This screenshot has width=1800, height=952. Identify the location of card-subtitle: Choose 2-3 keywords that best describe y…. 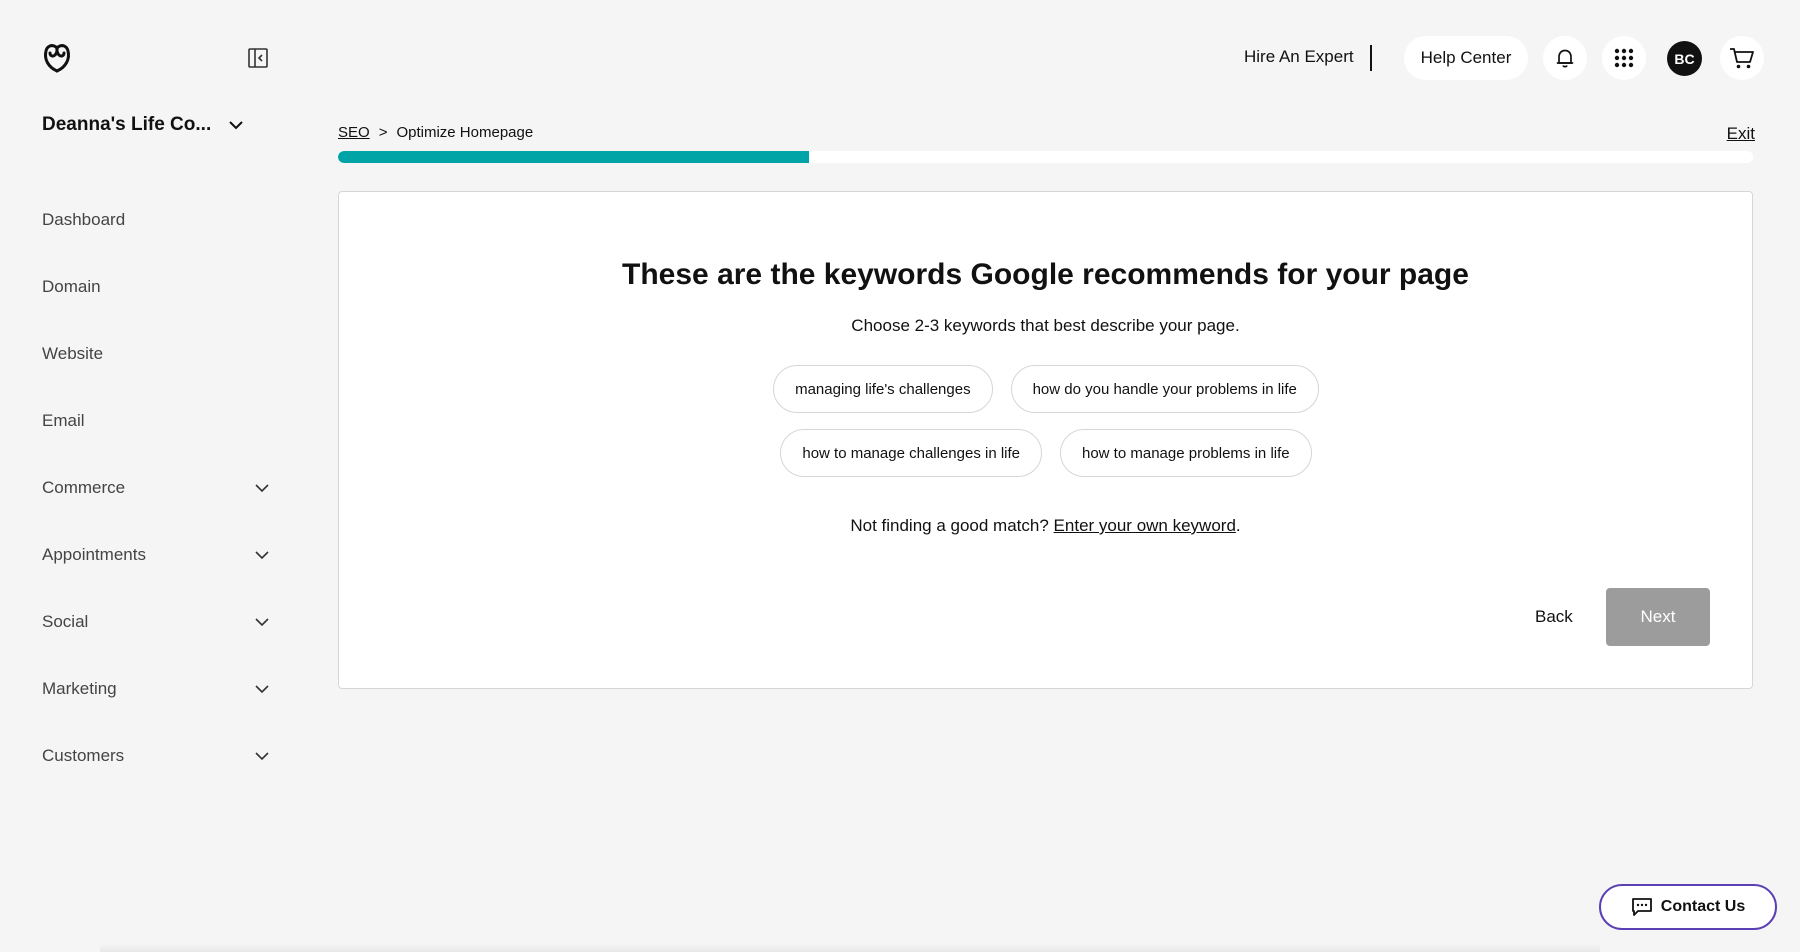
(1045, 326).